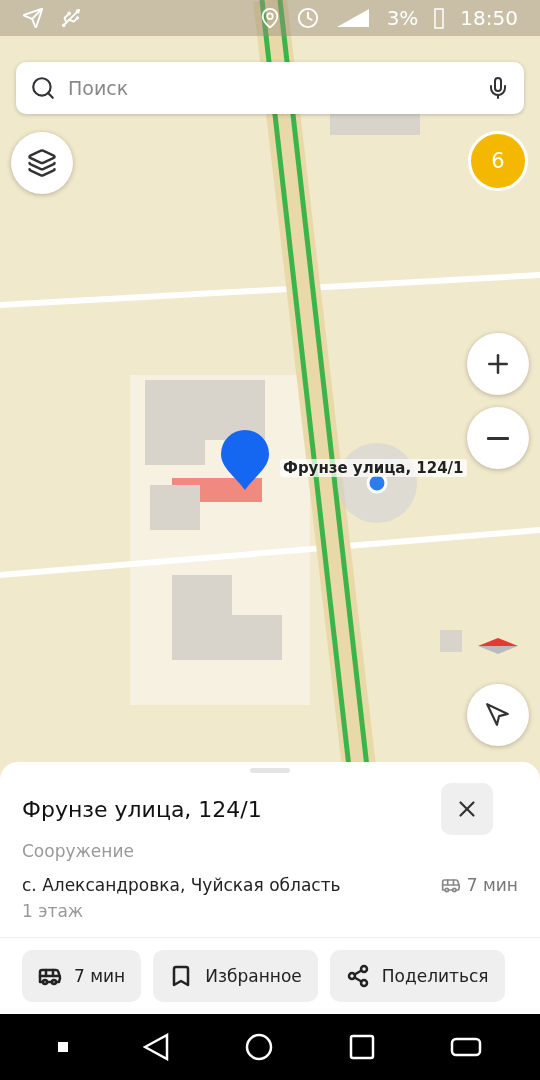  Describe the element at coordinates (235, 976) in the screenshot. I see `bookmark-button: Избранное` at that location.